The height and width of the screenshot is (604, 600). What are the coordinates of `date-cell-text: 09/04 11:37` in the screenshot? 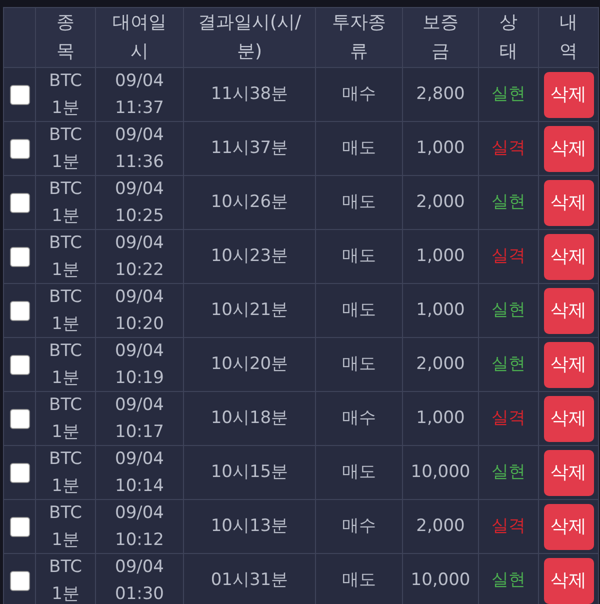 It's located at (139, 95).